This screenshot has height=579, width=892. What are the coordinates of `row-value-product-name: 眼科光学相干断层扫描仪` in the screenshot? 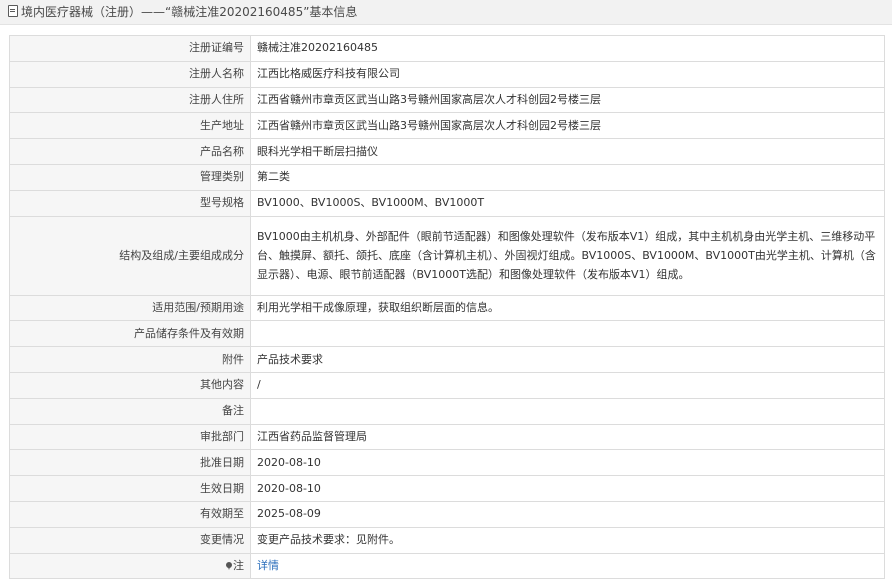 It's located at (567, 151).